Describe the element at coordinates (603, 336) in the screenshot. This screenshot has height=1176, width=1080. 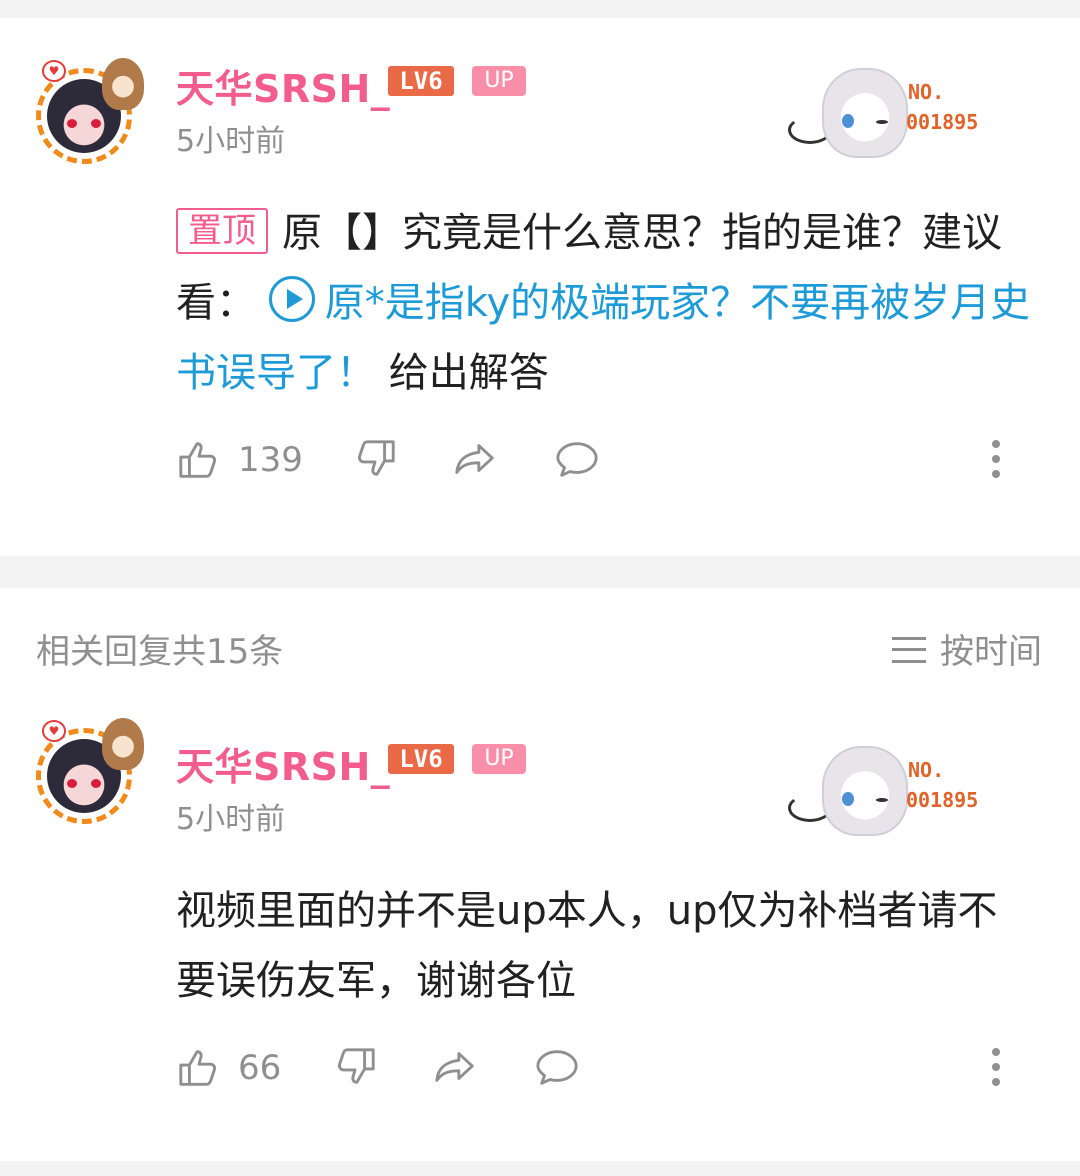
I see `video-link: 原*是指ky的极端玩家？不要再被岁月史书误导了！` at that location.